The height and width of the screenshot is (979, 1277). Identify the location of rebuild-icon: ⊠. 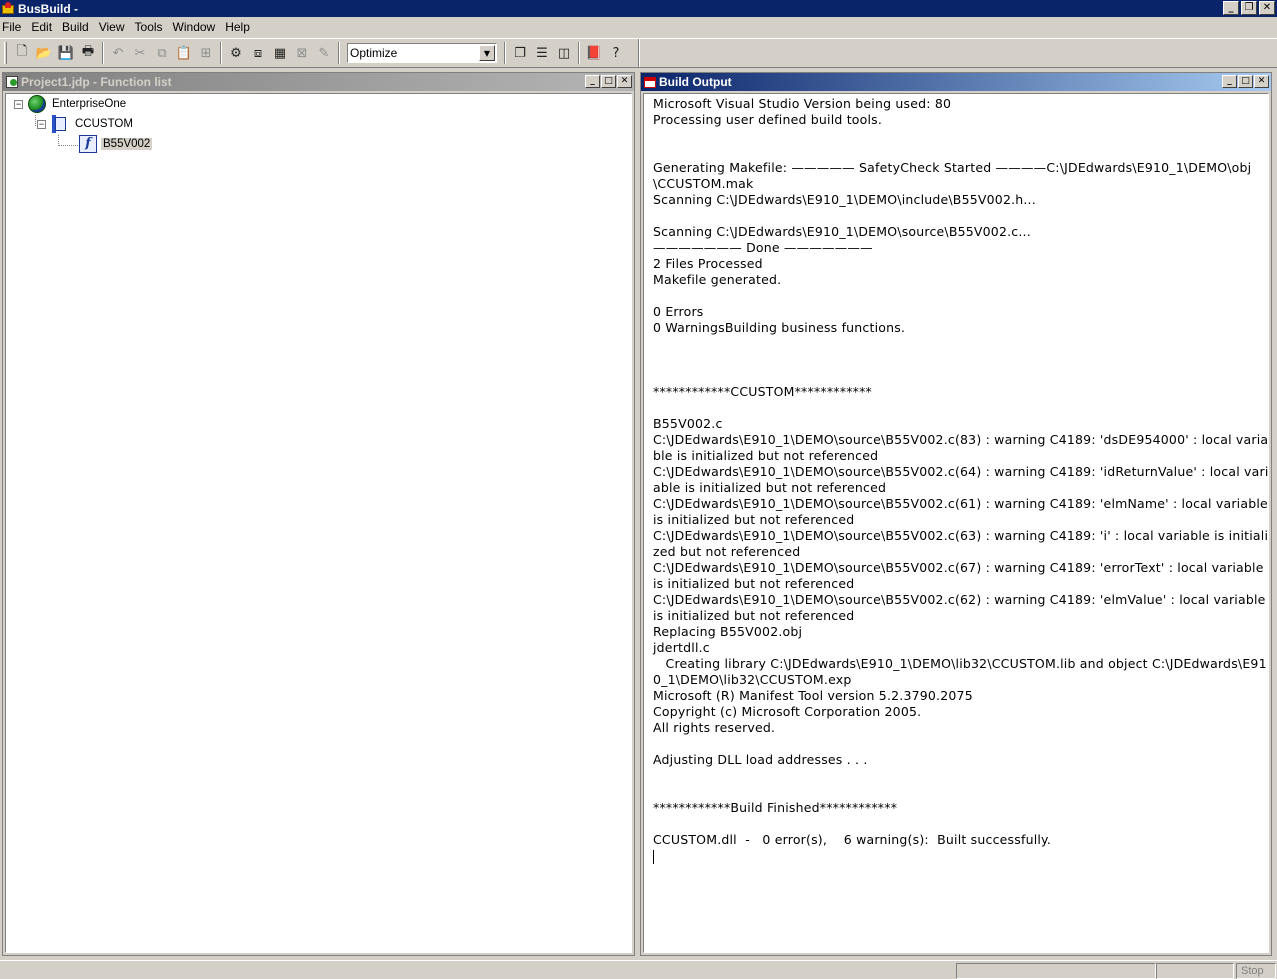
(302, 53).